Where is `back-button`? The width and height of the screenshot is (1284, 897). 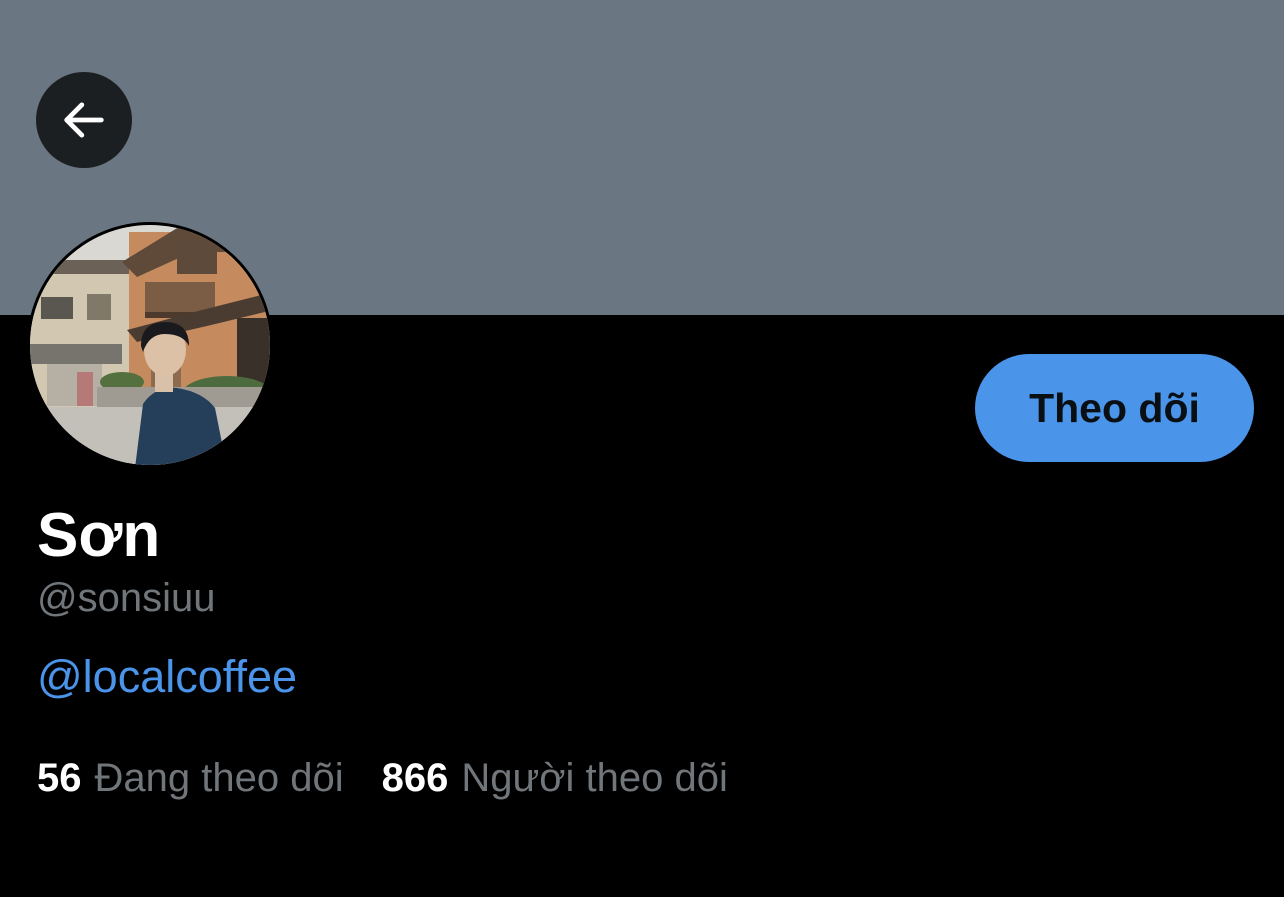
back-button is located at coordinates (84, 120).